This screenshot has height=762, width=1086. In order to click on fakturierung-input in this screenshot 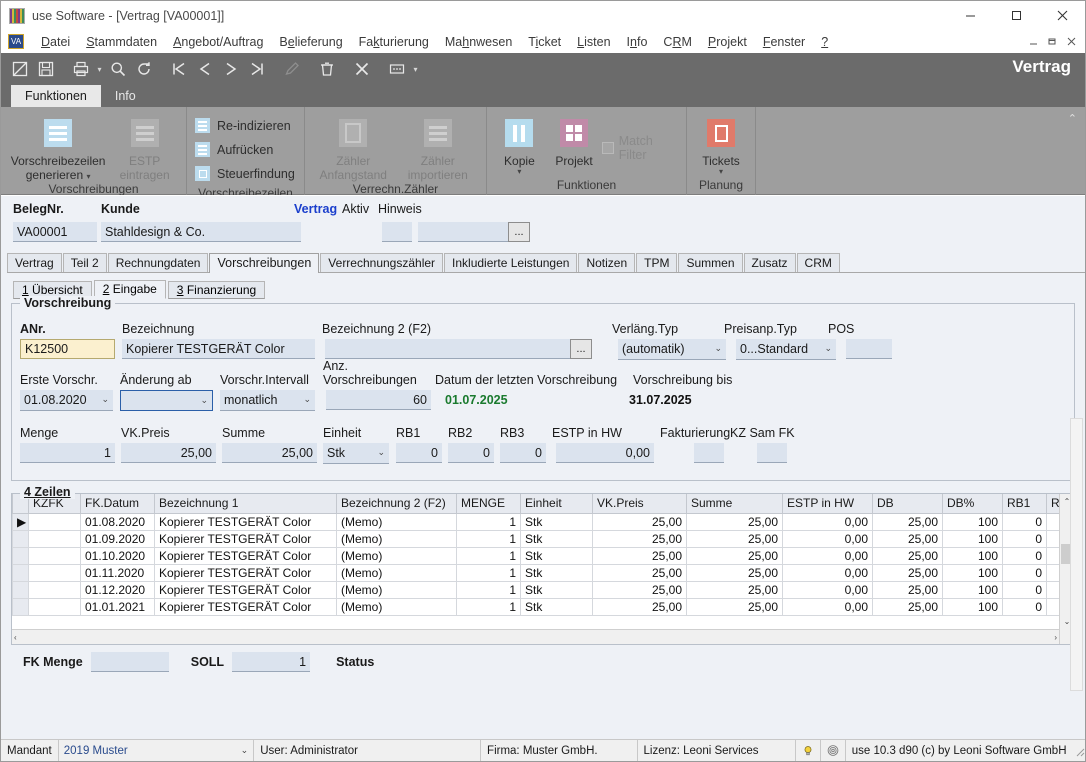, I will do `click(709, 453)`.